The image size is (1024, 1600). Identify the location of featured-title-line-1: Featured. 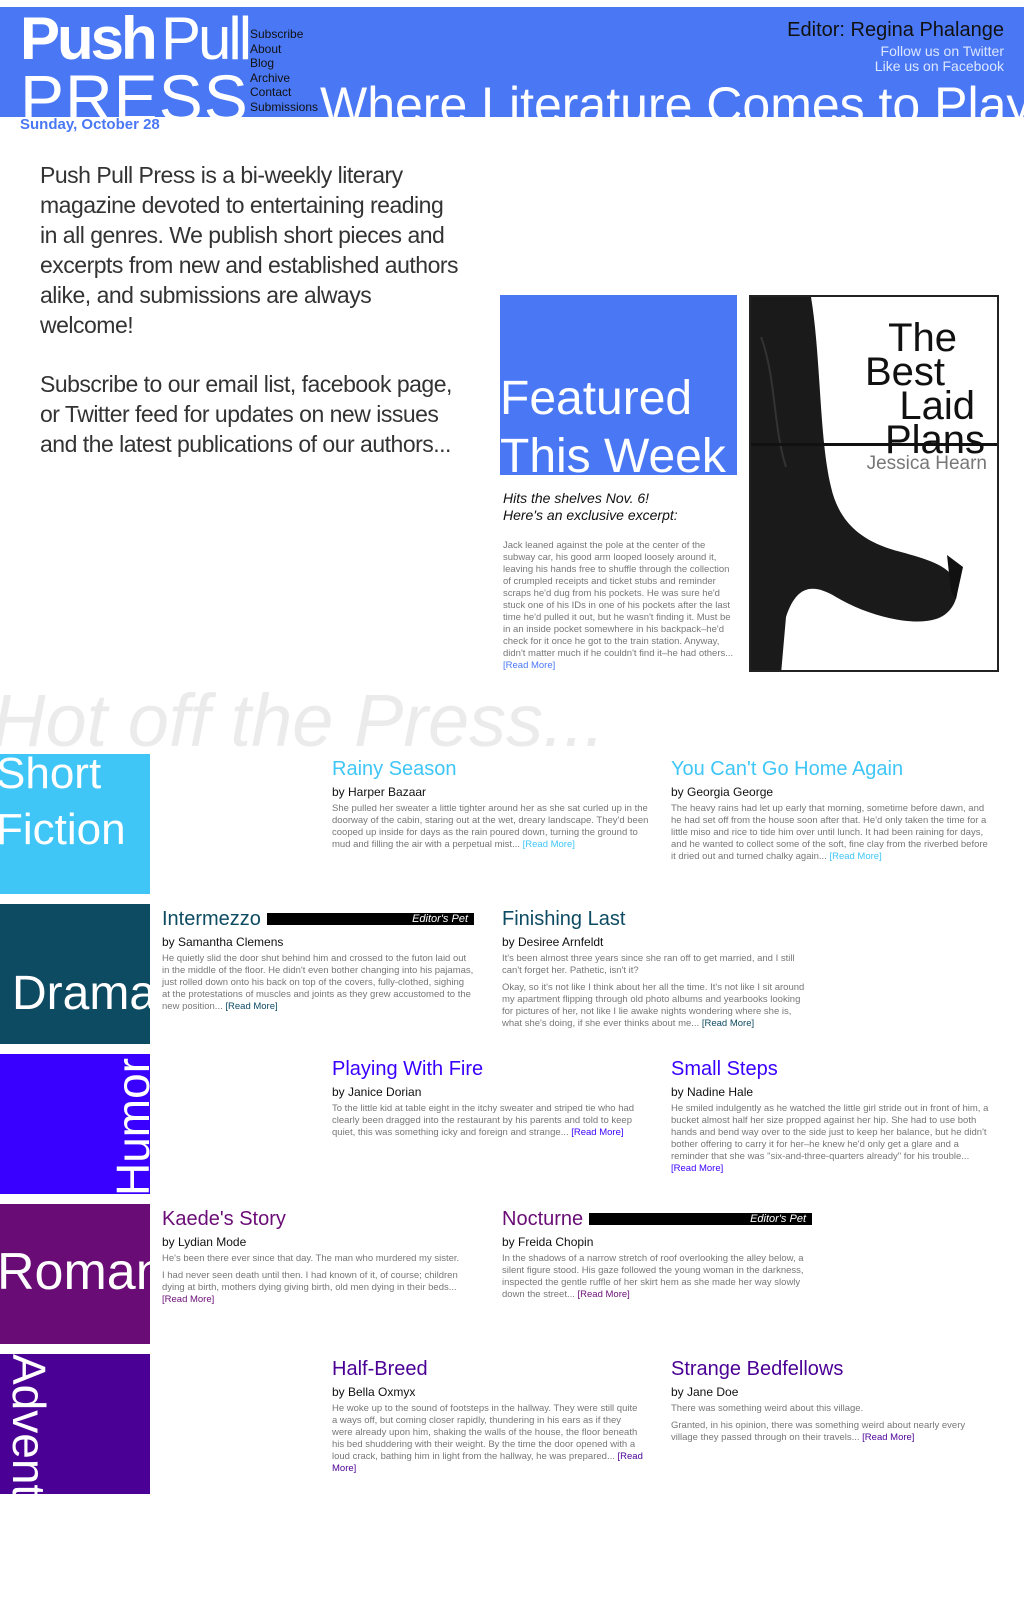
(596, 398).